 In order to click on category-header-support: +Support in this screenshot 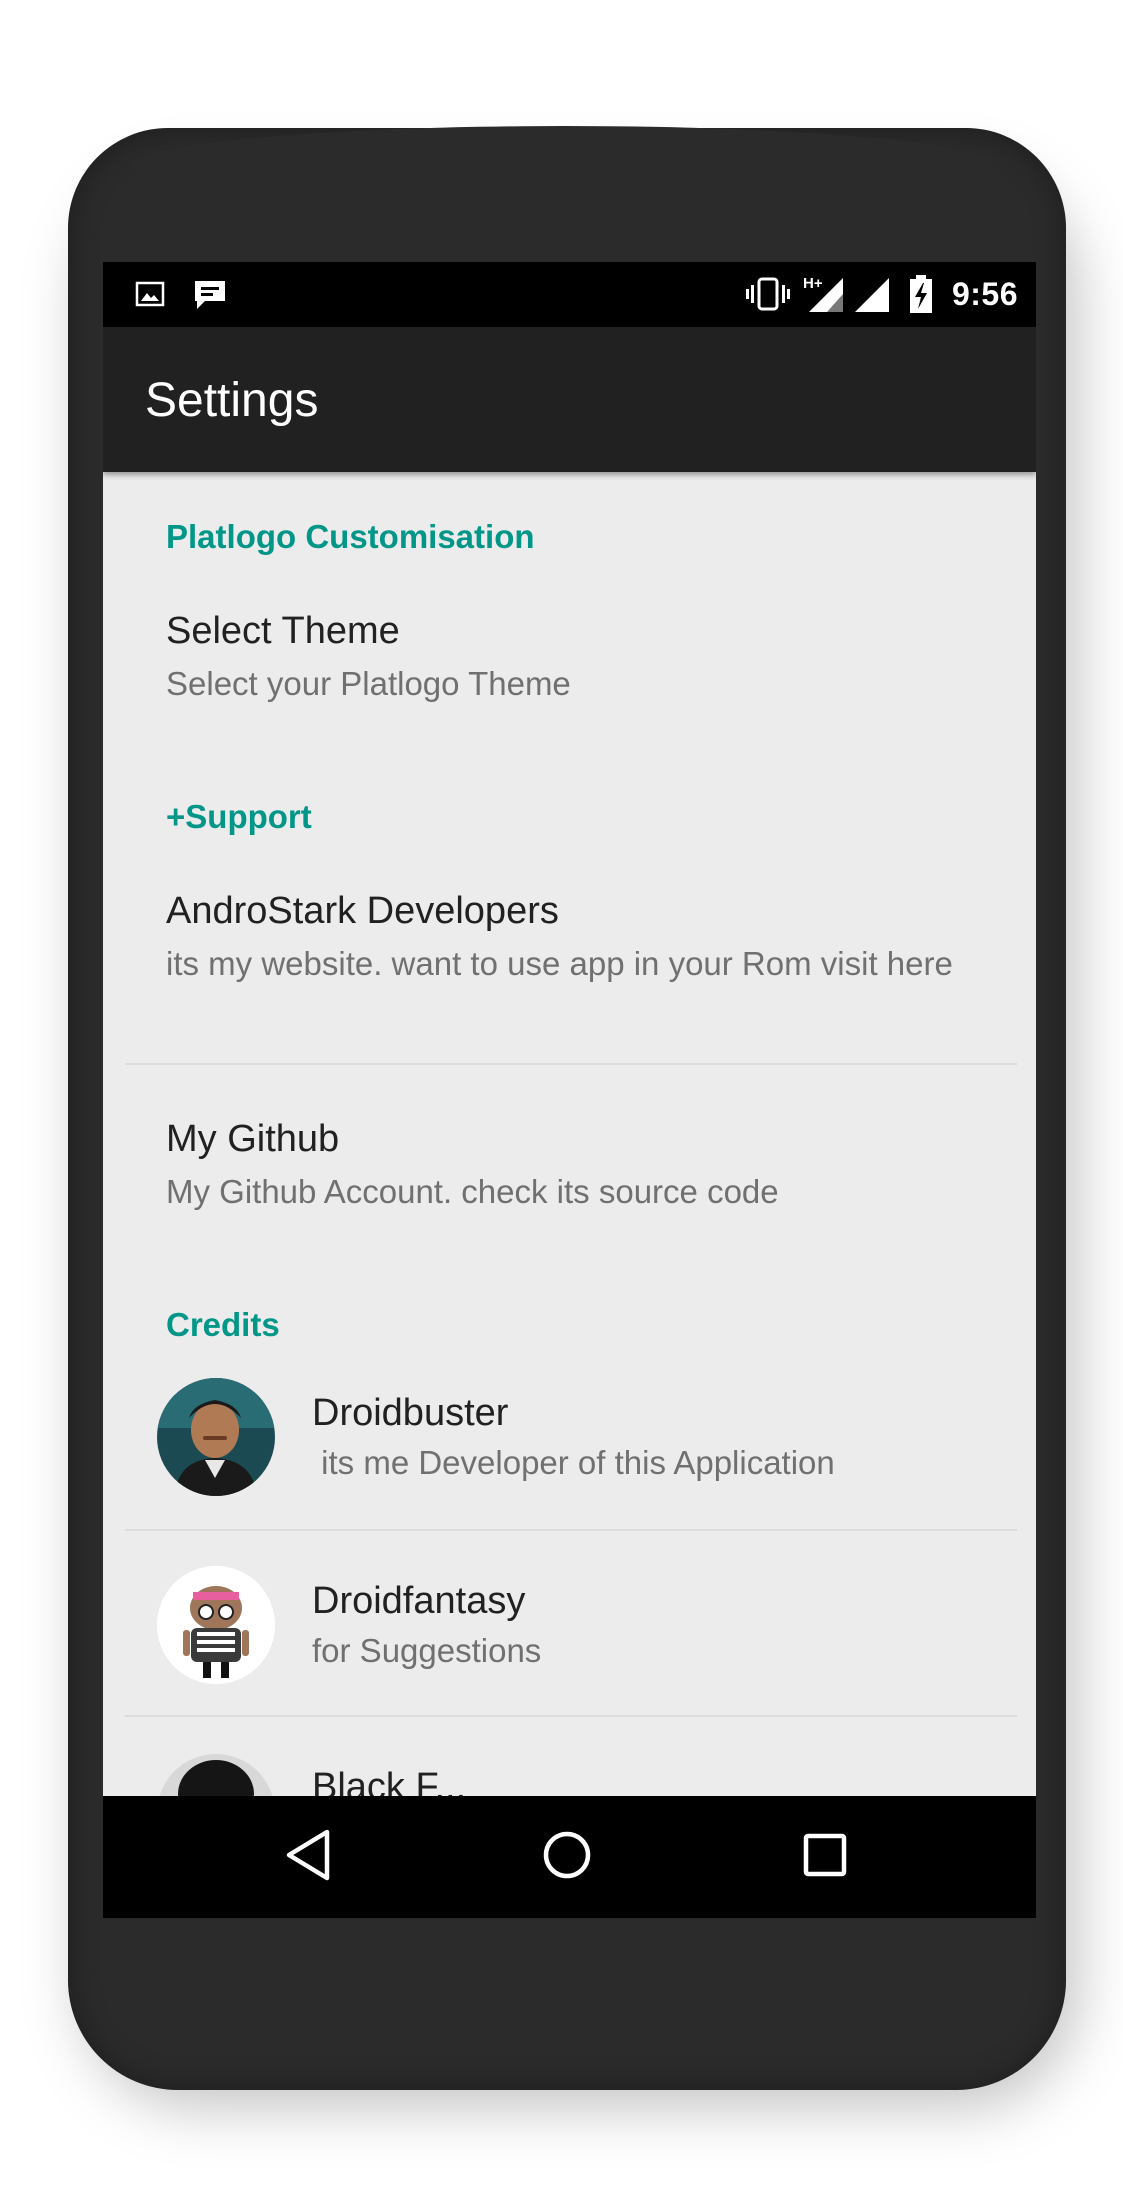, I will do `click(239, 816)`.